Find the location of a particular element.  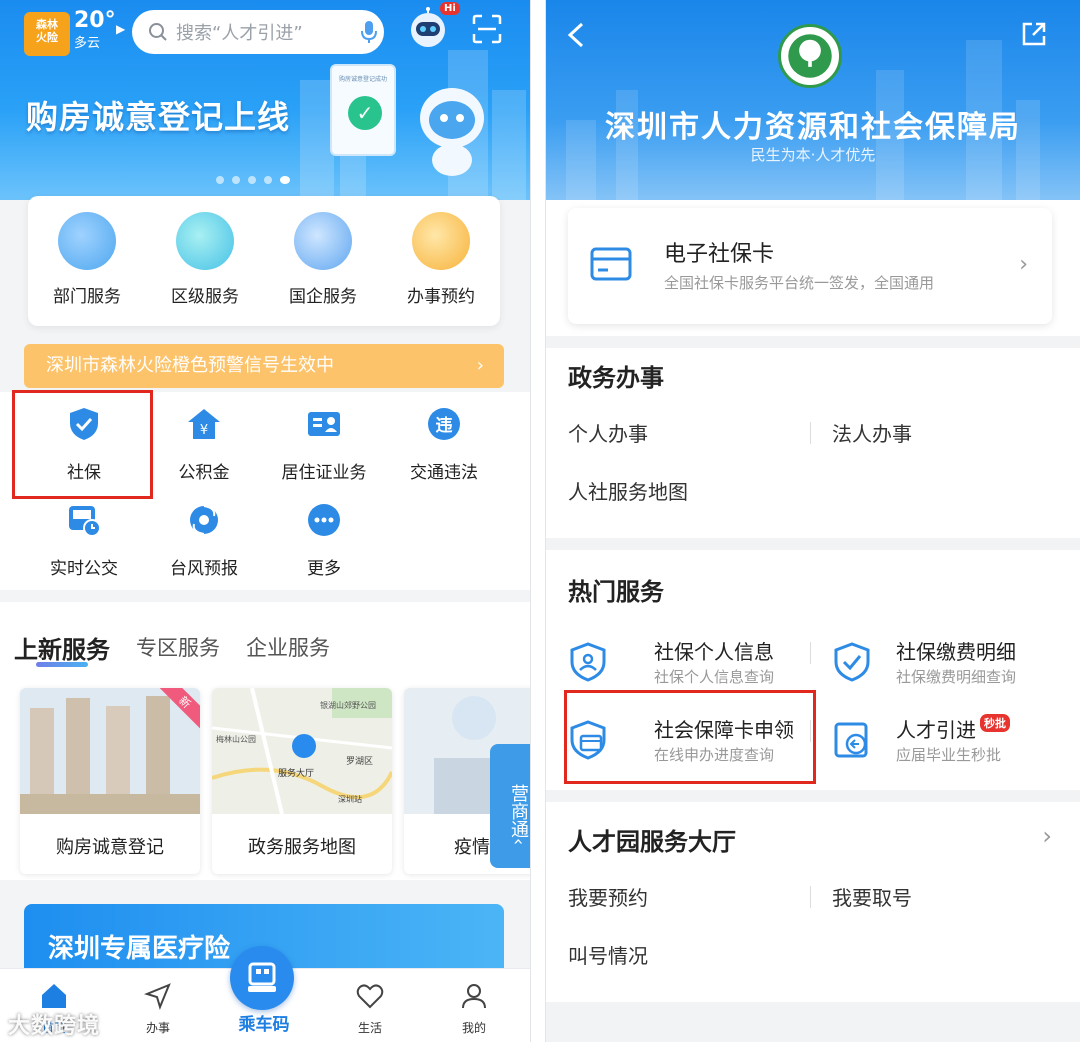

link-make-appointment: 我要预约 is located at coordinates (608, 896).